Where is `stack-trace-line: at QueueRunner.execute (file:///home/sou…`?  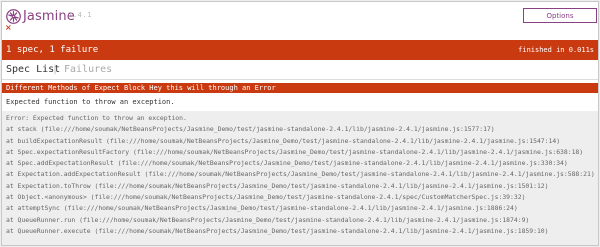 stack-trace-line: at QueueRunner.execute (file:///home/sou… is located at coordinates (277, 230).